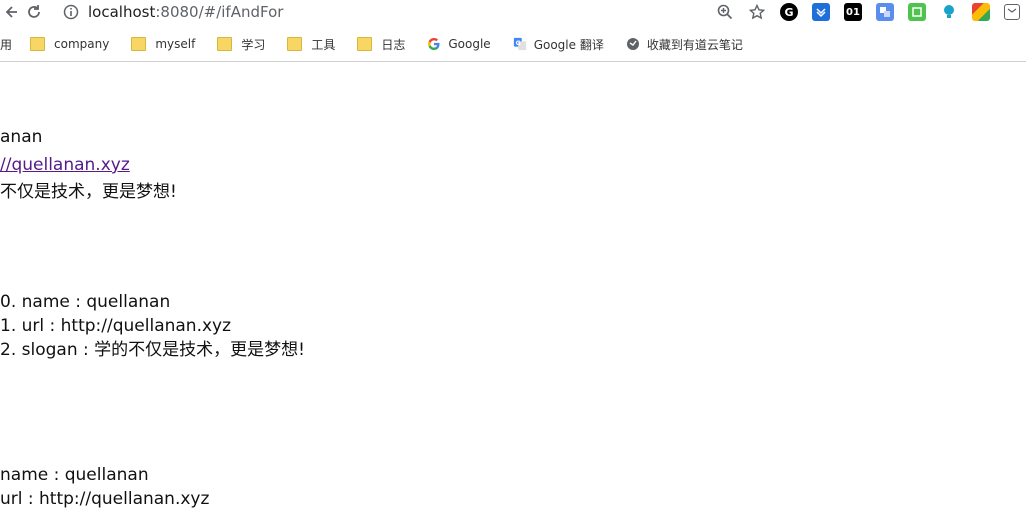  What do you see at coordinates (821, 12) in the screenshot?
I see `ext-pocket-icon` at bounding box center [821, 12].